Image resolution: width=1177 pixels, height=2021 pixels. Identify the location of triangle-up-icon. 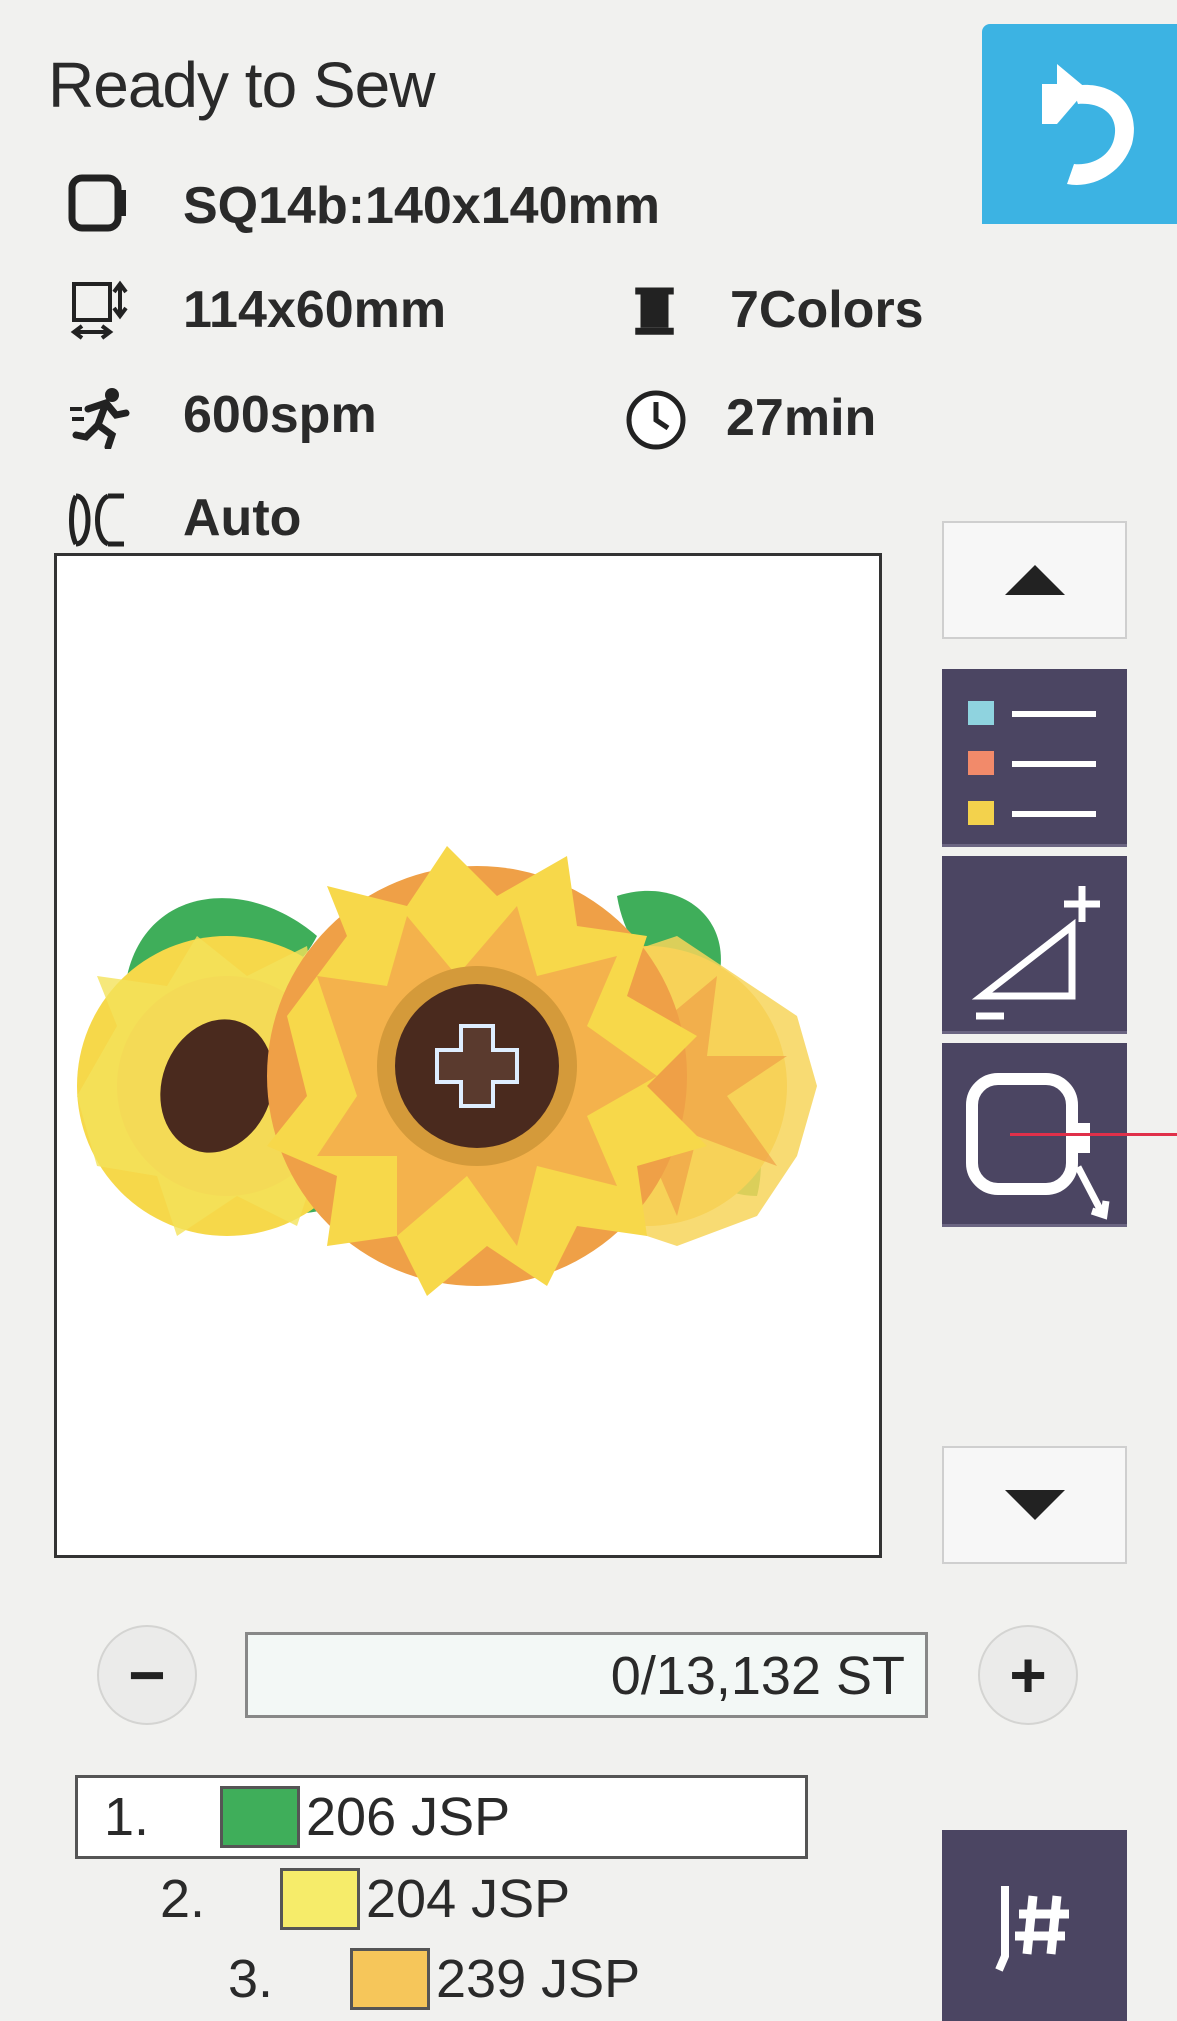
(1034, 580).